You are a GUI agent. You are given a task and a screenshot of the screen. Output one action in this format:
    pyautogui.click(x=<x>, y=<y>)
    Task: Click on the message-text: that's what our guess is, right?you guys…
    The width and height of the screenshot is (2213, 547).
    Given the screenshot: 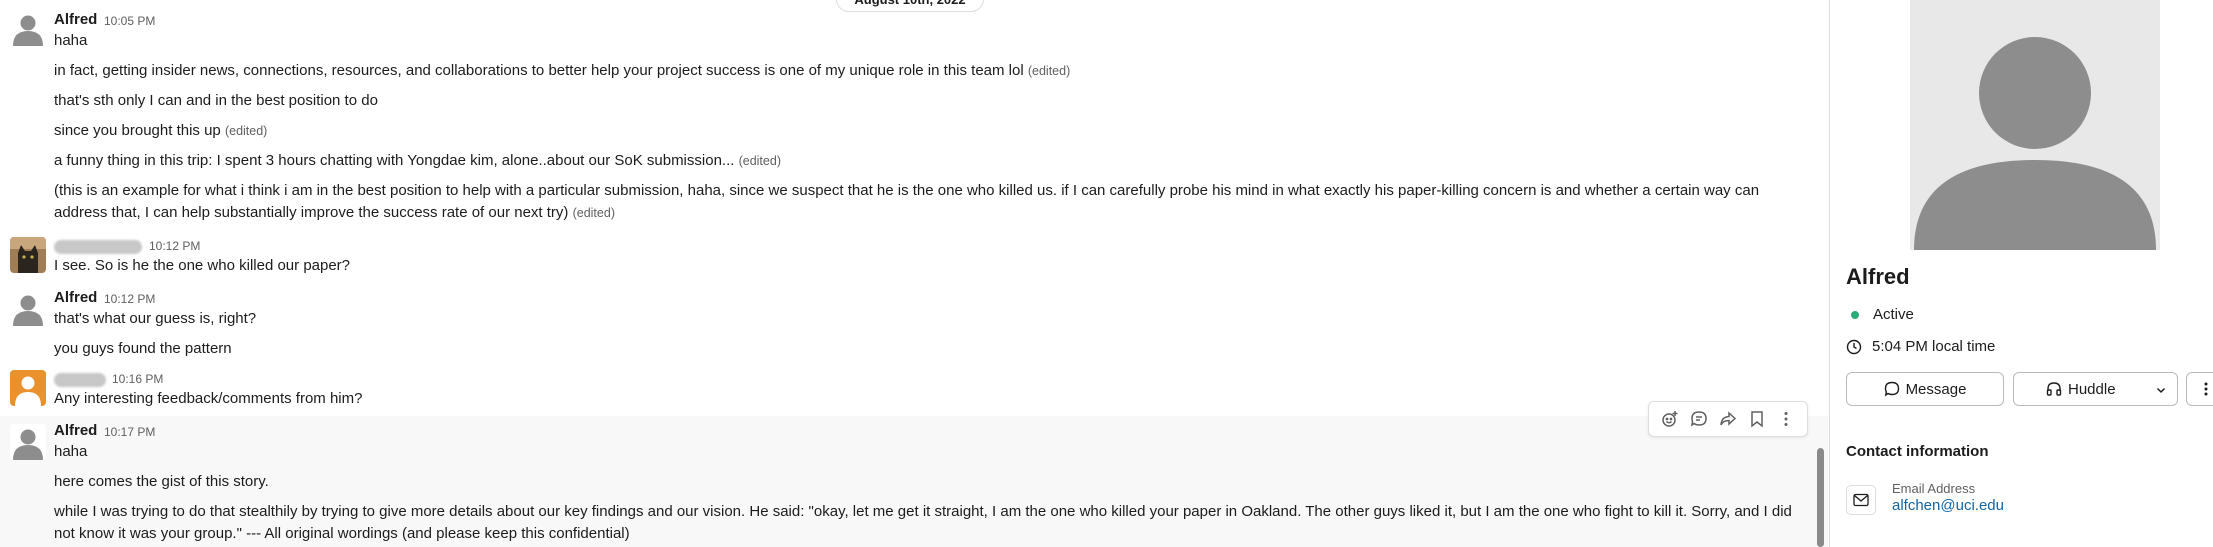 What is the action you would take?
    pyautogui.click(x=143, y=348)
    